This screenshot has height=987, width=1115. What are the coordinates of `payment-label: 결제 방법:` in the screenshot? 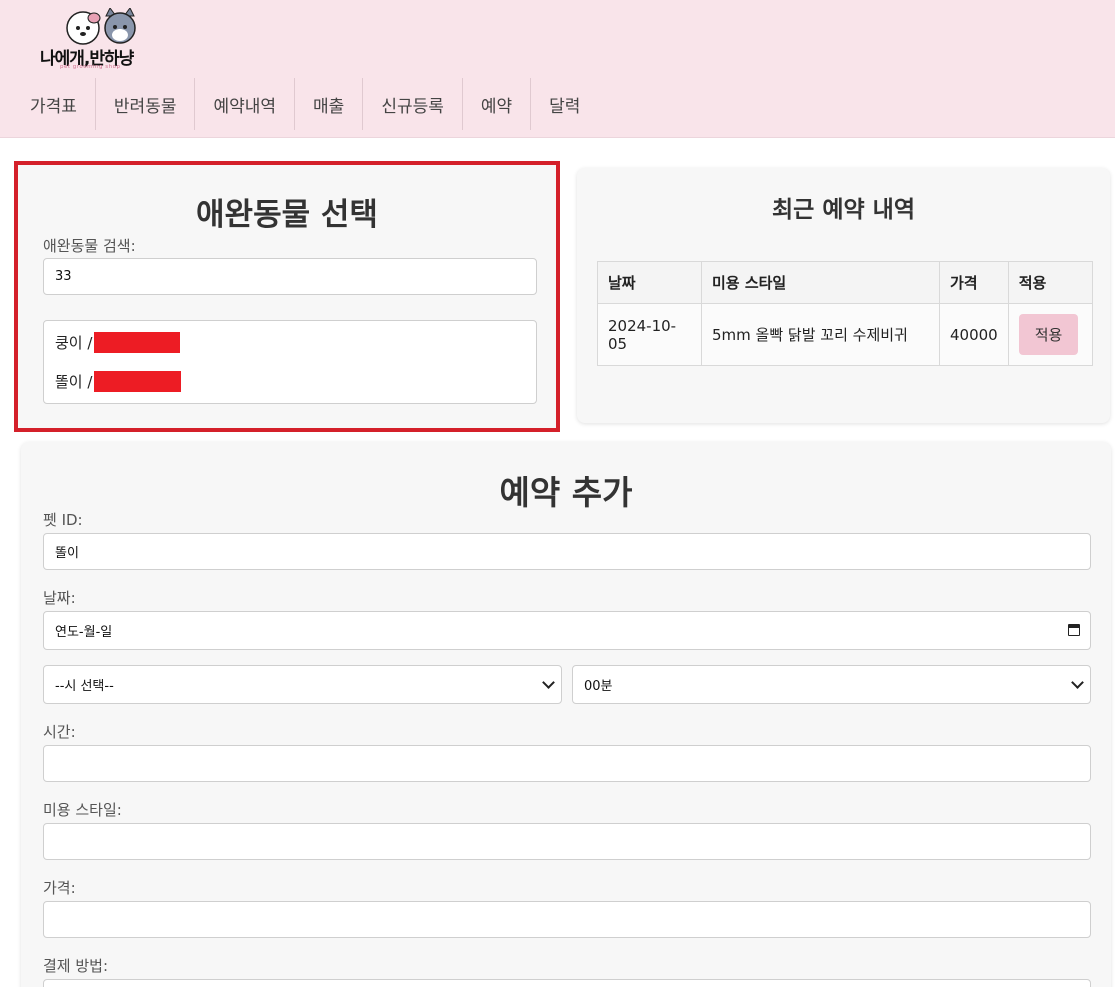 It's located at (76, 966).